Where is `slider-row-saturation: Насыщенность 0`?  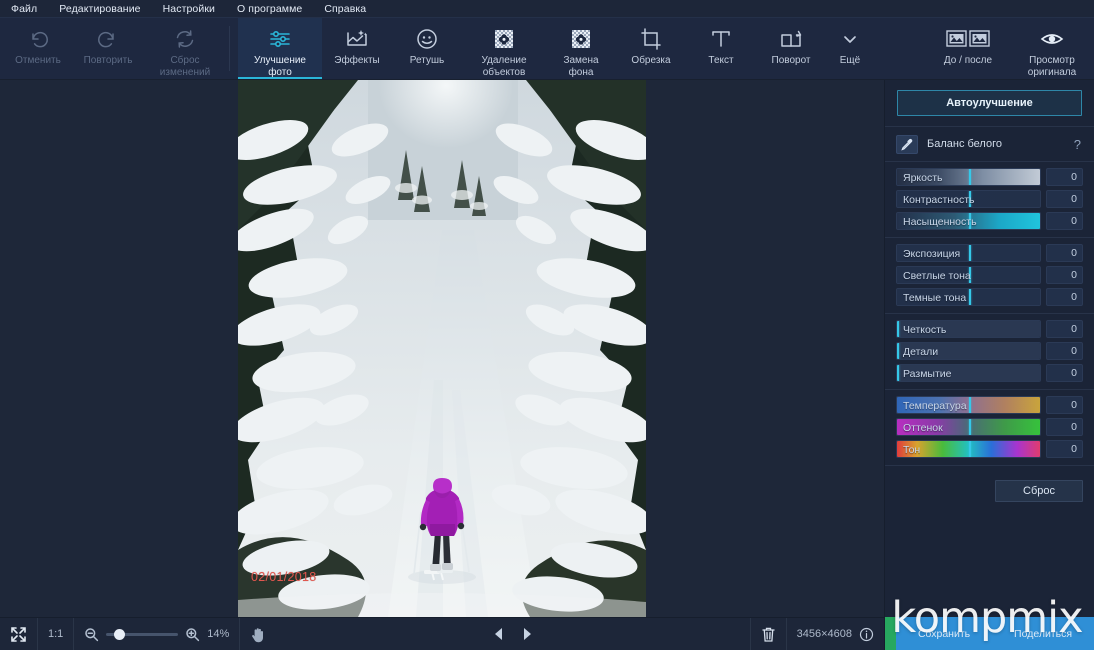 slider-row-saturation: Насыщенность 0 is located at coordinates (989, 221).